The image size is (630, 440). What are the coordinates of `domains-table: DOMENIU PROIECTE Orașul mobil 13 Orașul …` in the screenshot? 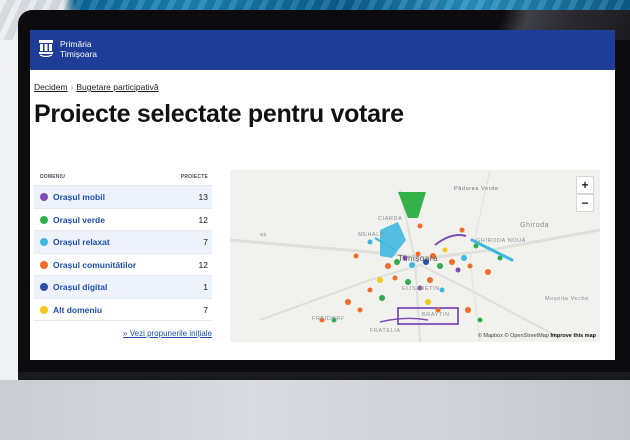 It's located at (123, 244).